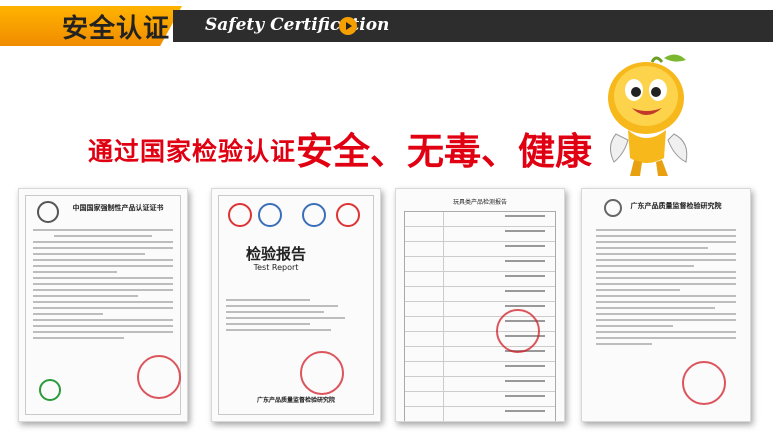 The image size is (773, 433). I want to click on report-title-cn: 检验报告, so click(275, 254).